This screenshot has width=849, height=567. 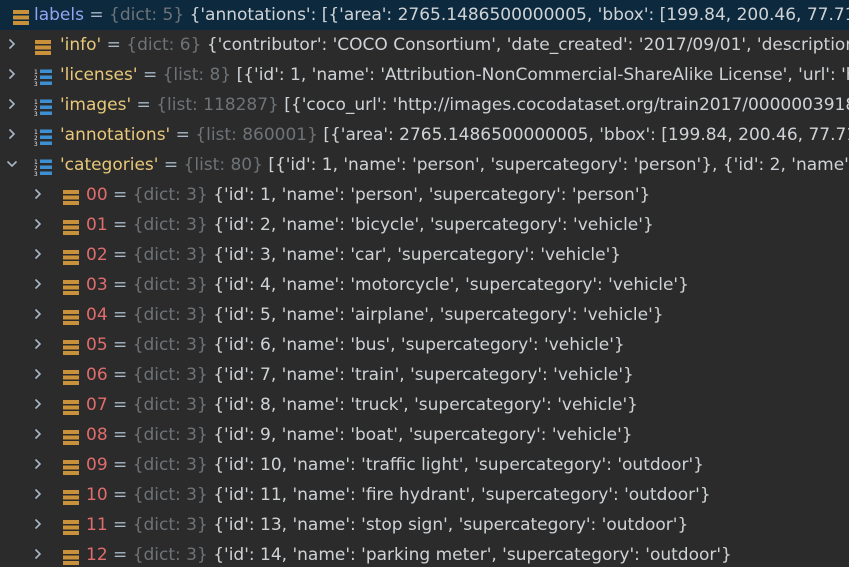 What do you see at coordinates (223, 165) in the screenshot?
I see `variable-type: {list: 80}` at bounding box center [223, 165].